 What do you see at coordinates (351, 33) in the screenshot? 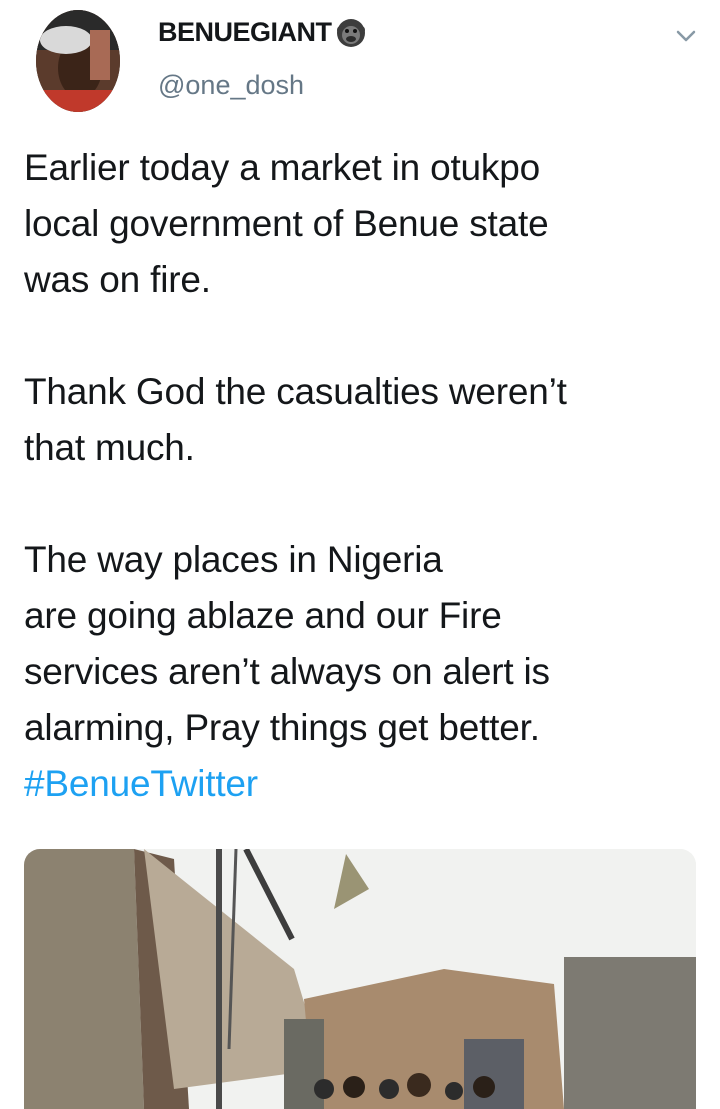
I see `gorilla-icon` at bounding box center [351, 33].